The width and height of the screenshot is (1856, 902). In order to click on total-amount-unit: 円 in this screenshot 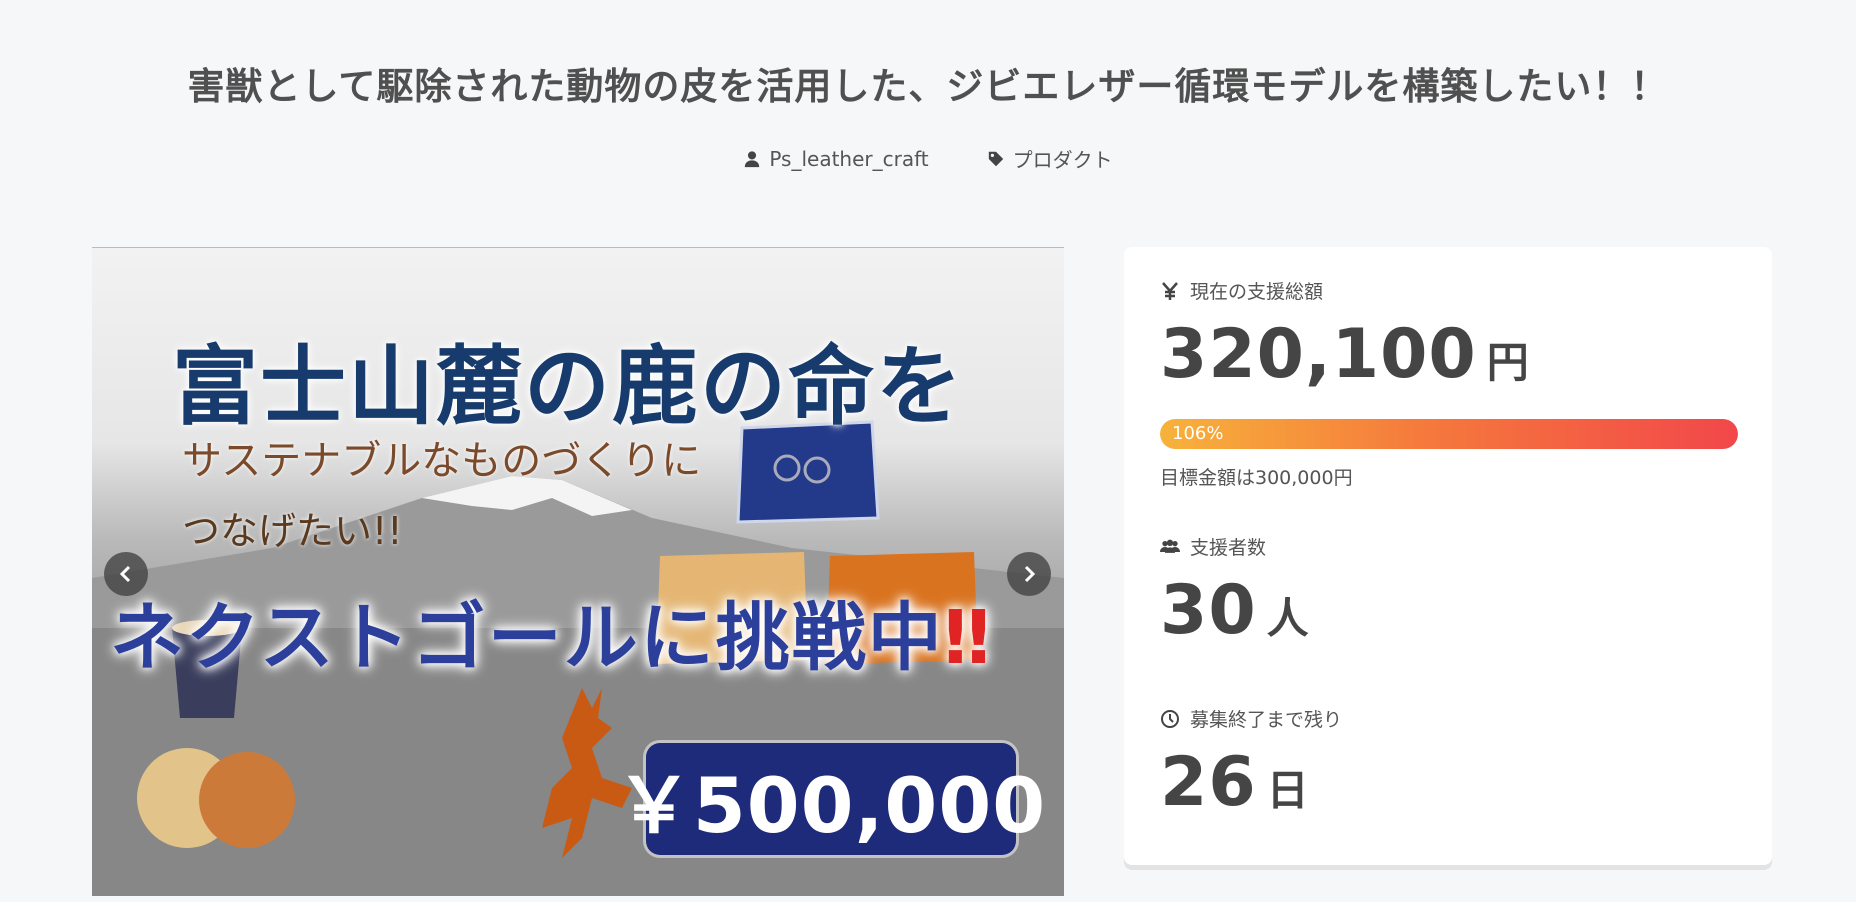, I will do `click(1507, 362)`.